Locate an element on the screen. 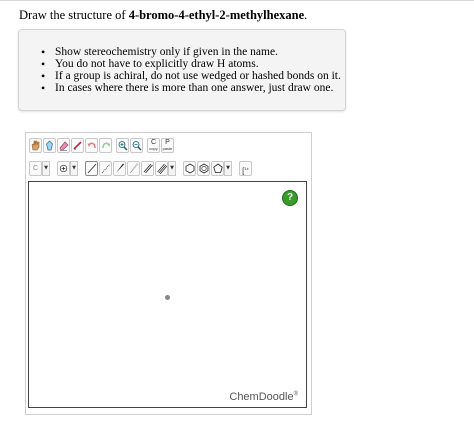 Image resolution: width=474 pixels, height=434 pixels. brand-text: ChemDoodle is located at coordinates (261, 397).